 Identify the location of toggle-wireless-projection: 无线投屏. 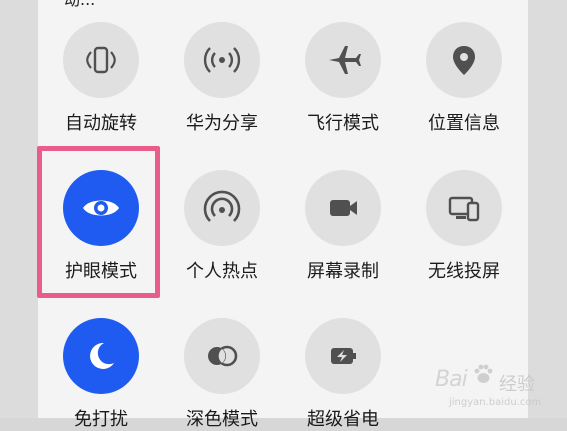
(458, 215).